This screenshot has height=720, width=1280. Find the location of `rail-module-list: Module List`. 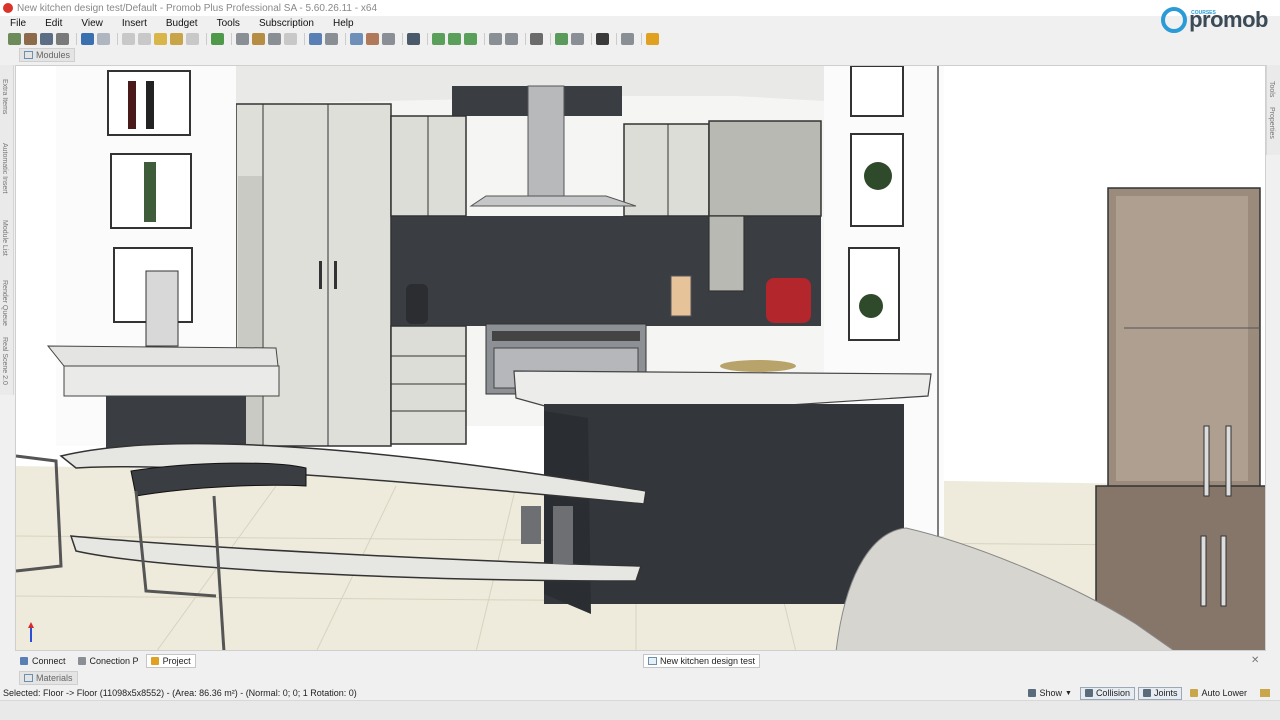

rail-module-list: Module List is located at coordinates (4, 238).